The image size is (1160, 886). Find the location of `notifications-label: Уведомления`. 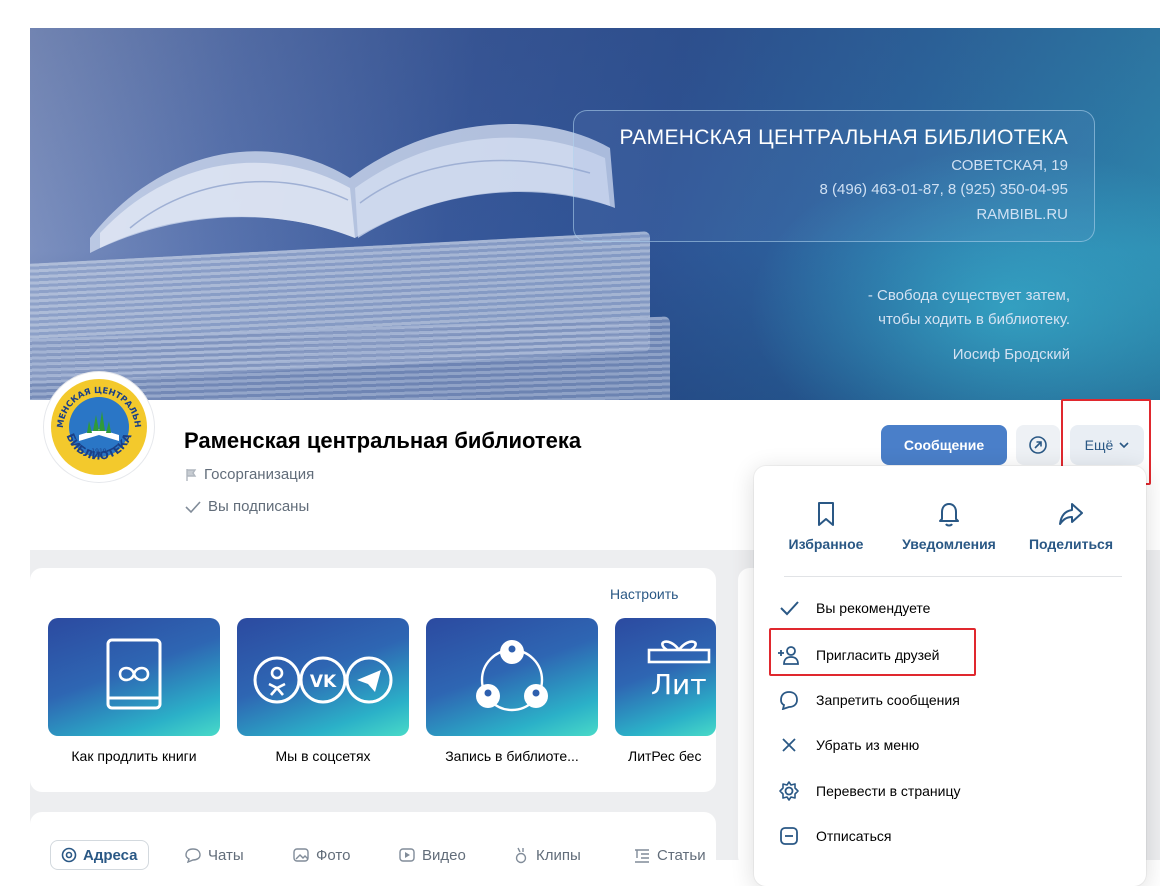

notifications-label: Уведомления is located at coordinates (949, 544).